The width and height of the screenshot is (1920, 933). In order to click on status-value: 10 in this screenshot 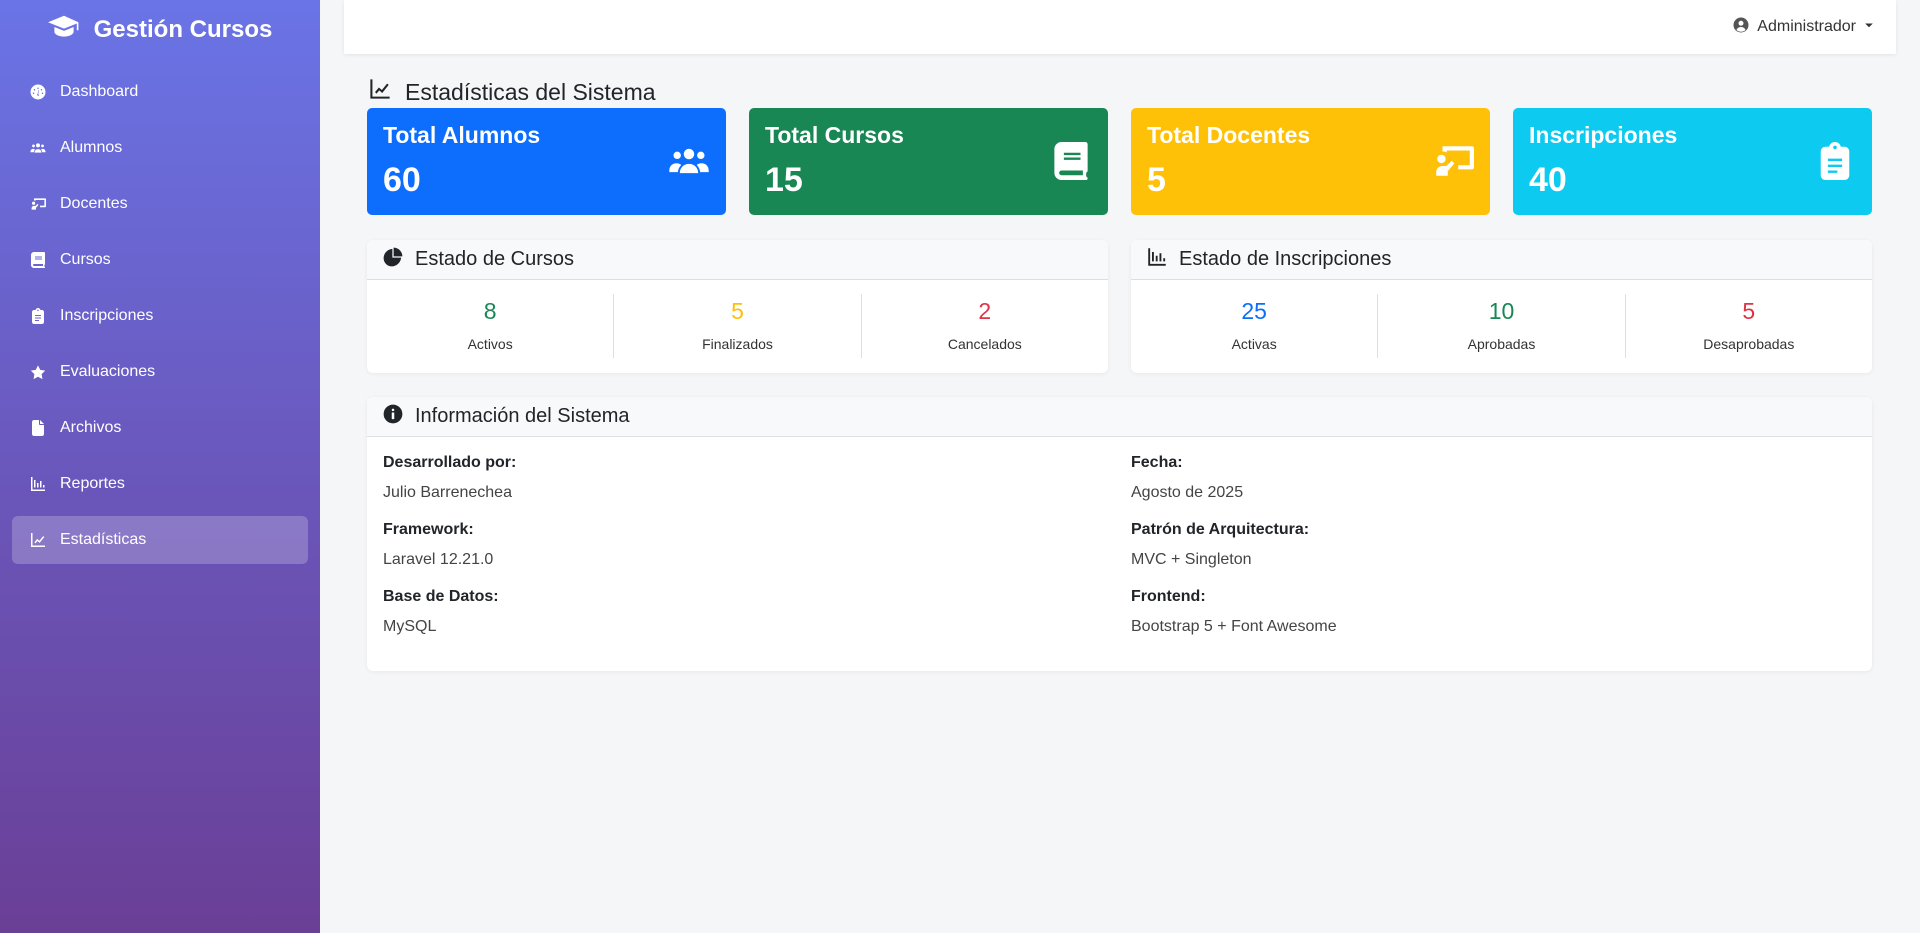, I will do `click(1501, 311)`.